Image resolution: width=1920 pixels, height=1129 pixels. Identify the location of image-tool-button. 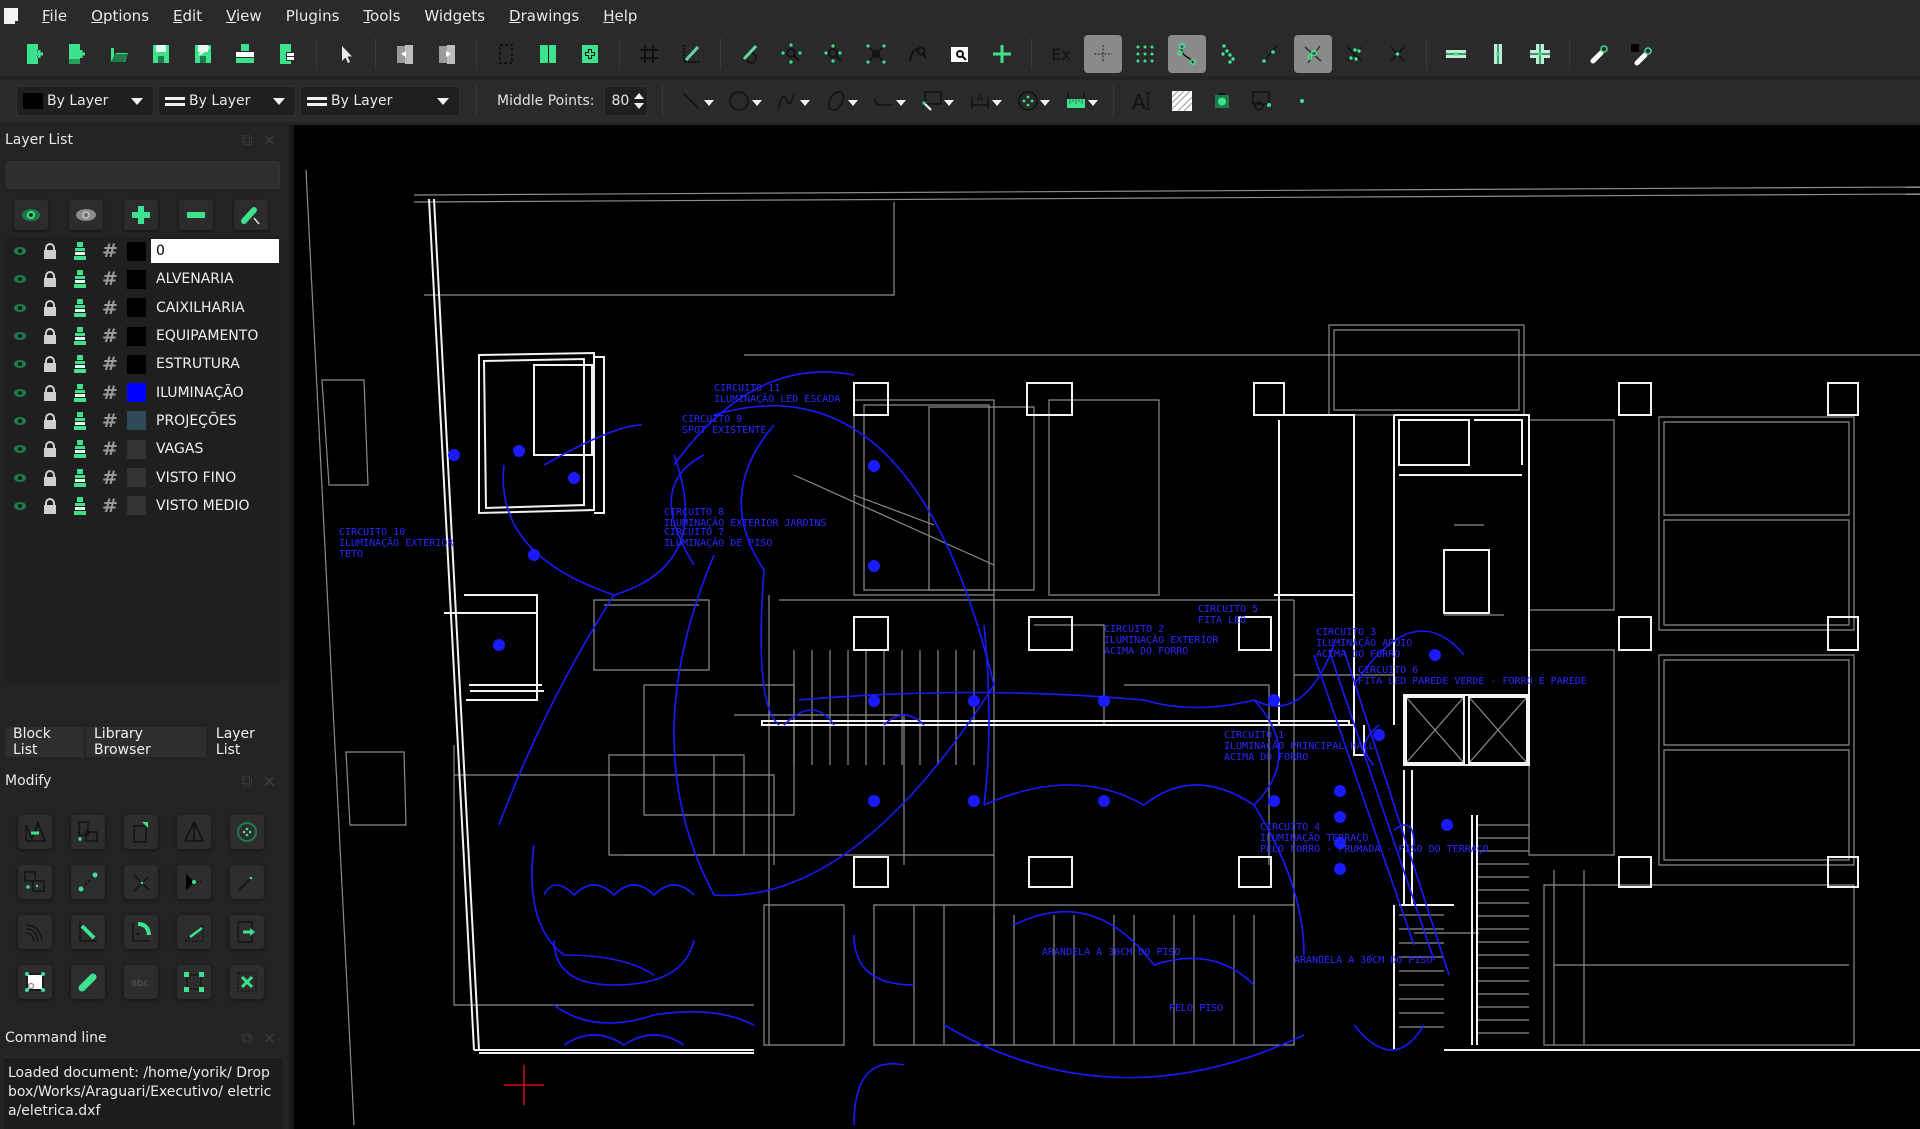
(1222, 101).